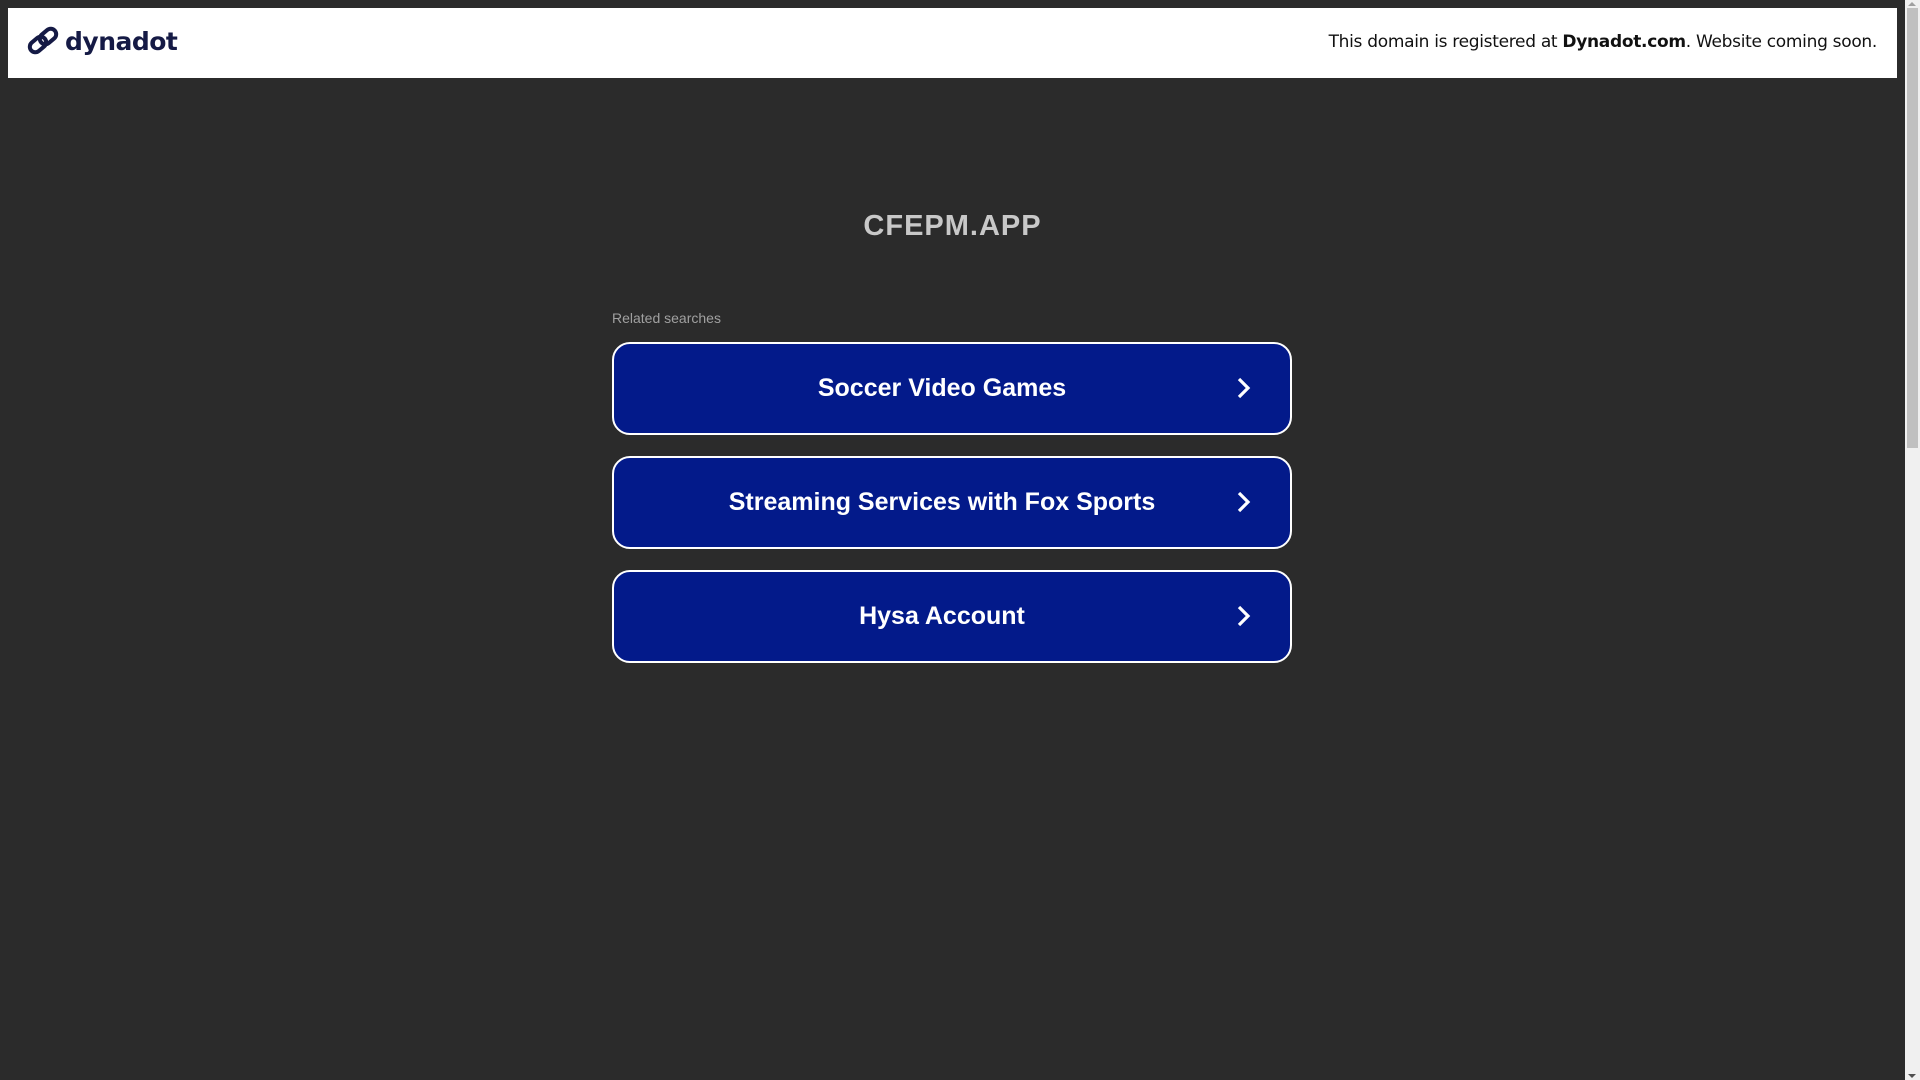 Image resolution: width=1920 pixels, height=1080 pixels. Describe the element at coordinates (1912, 1076) in the screenshot. I see `scroll-down-arrow-icon` at that location.